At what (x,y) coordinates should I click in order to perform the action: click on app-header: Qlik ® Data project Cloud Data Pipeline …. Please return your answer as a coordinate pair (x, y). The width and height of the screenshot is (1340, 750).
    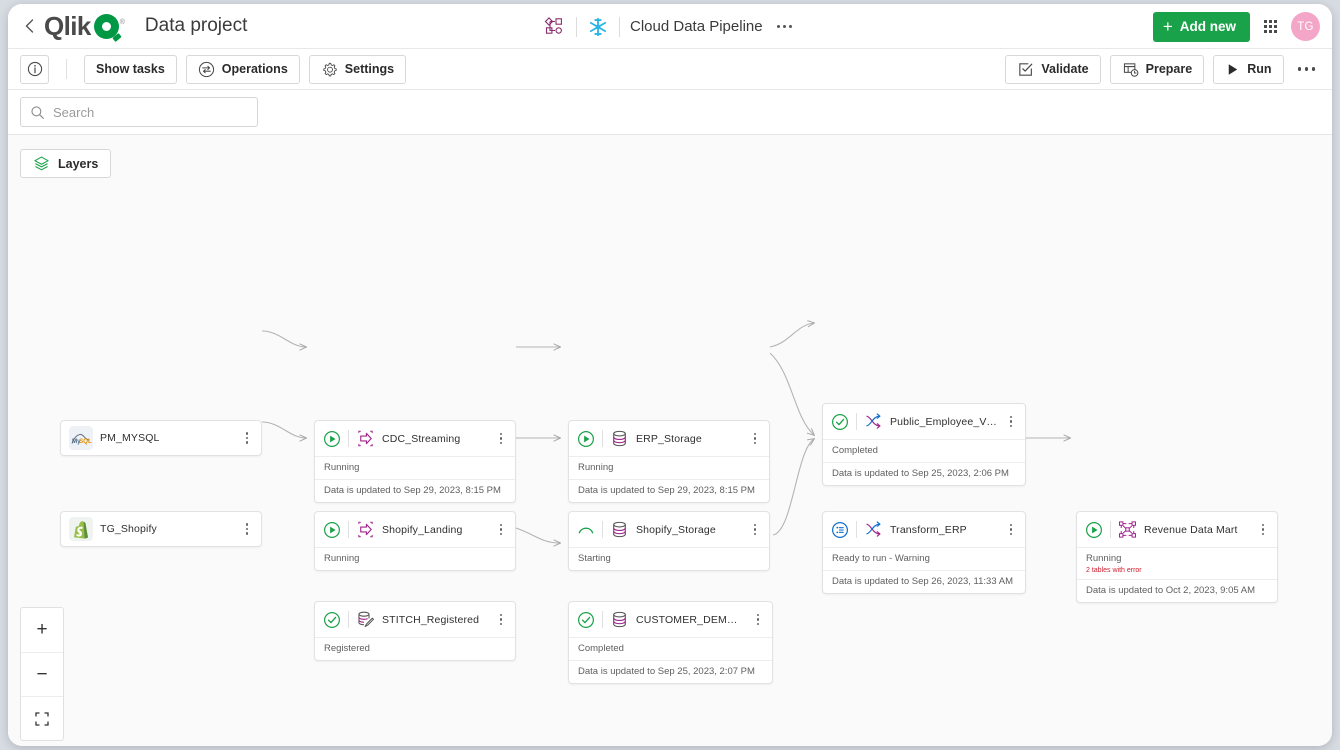
    Looking at the image, I should click on (670, 26).